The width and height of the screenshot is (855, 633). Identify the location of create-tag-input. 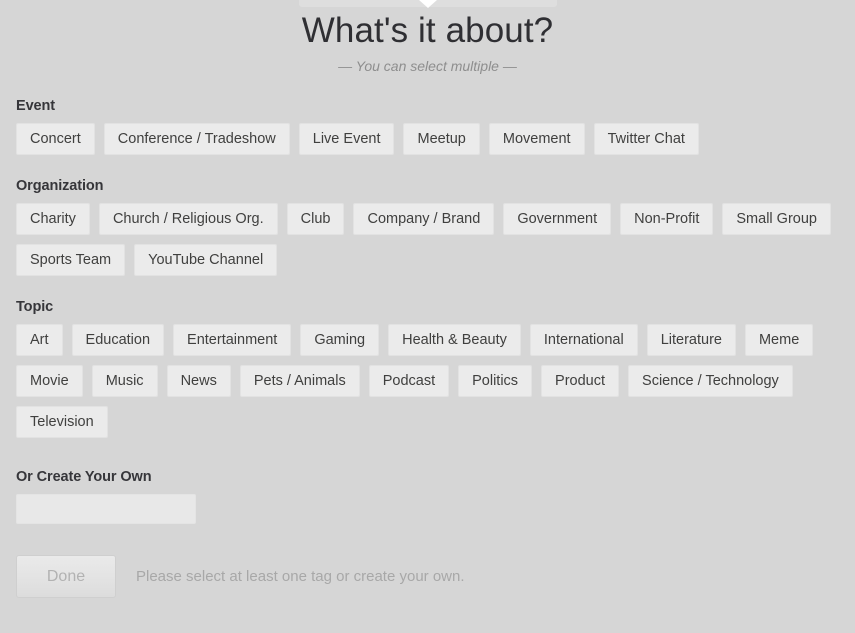
(106, 509).